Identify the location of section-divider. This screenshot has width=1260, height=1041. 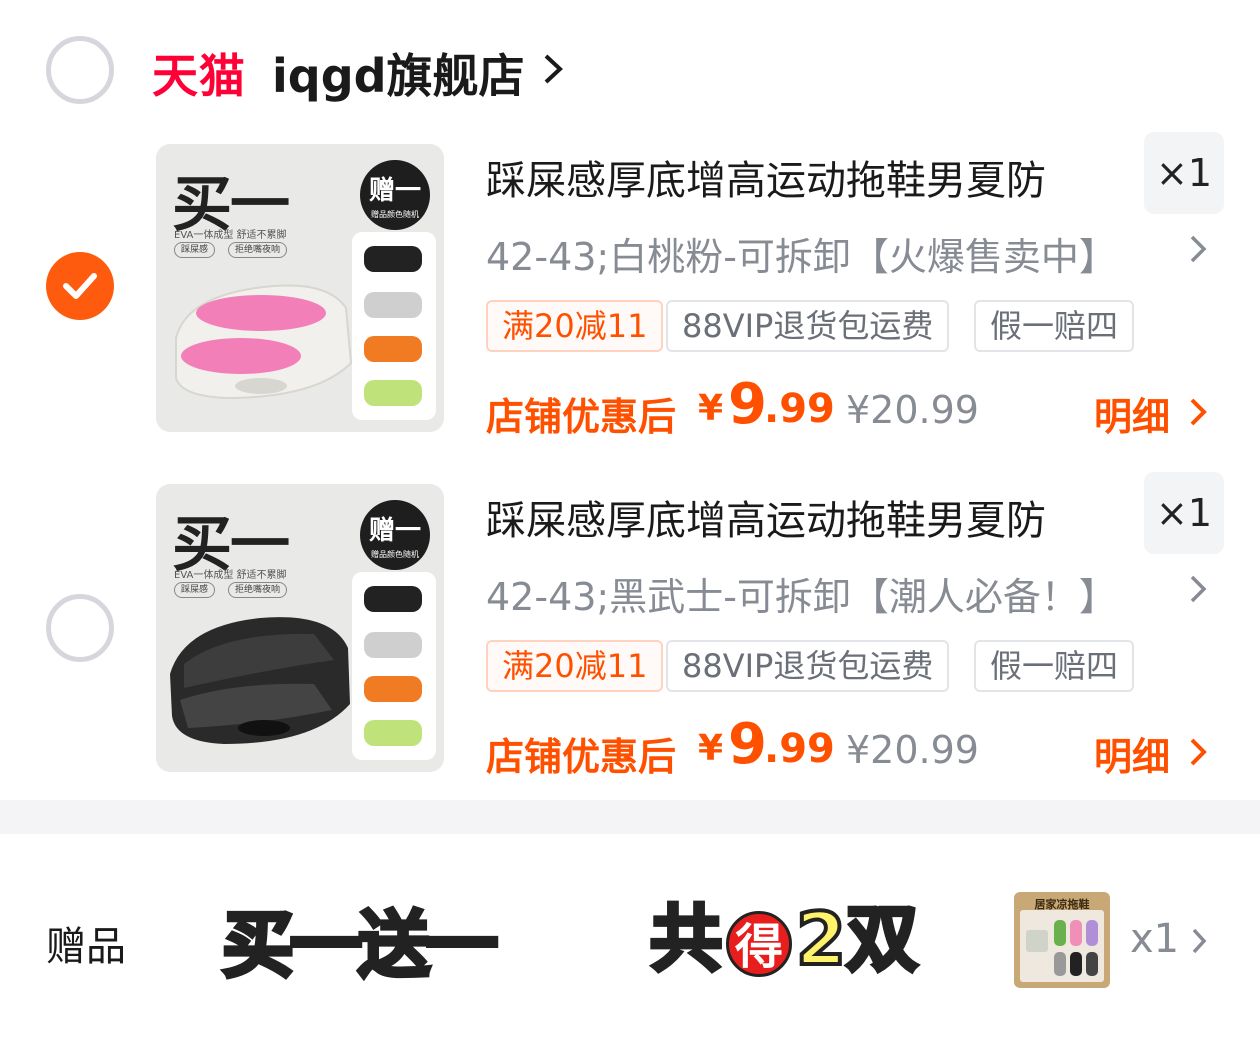
(630, 817).